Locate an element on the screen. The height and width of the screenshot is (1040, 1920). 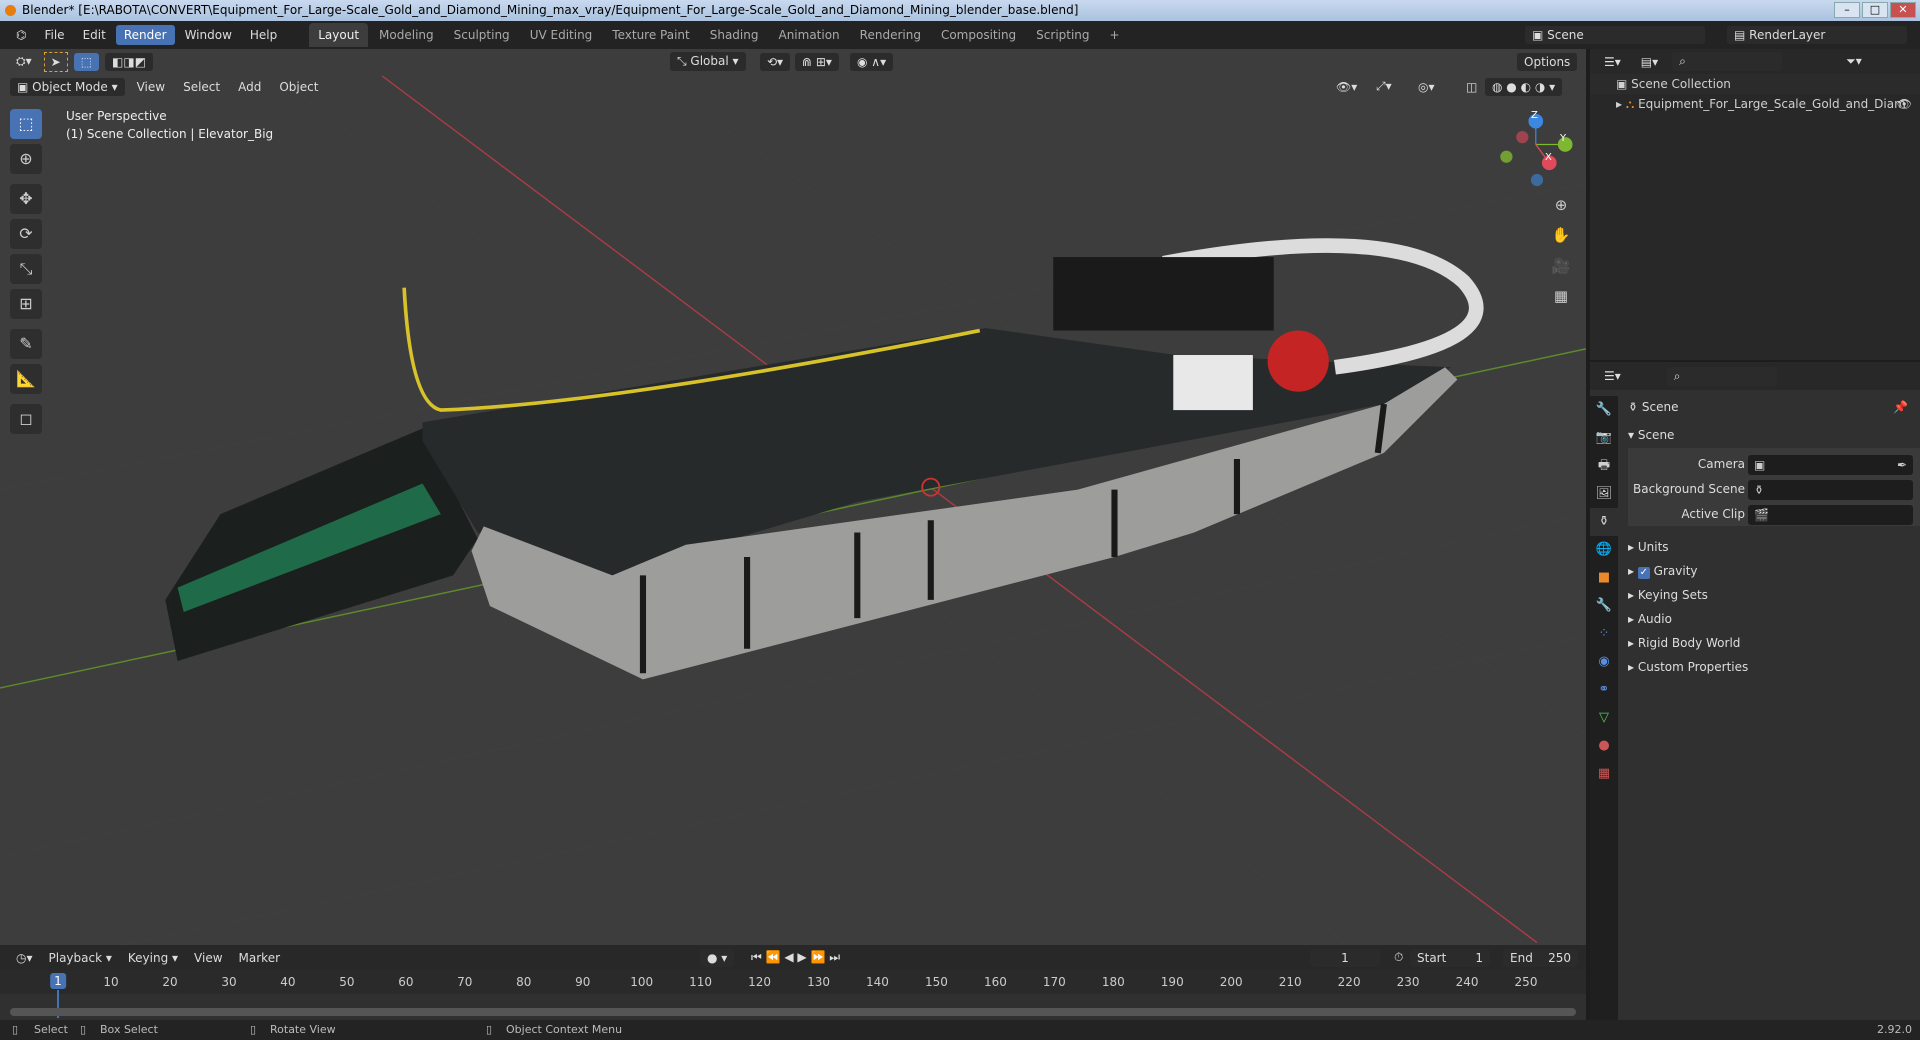
timeline-scrollbar is located at coordinates (793, 1012).